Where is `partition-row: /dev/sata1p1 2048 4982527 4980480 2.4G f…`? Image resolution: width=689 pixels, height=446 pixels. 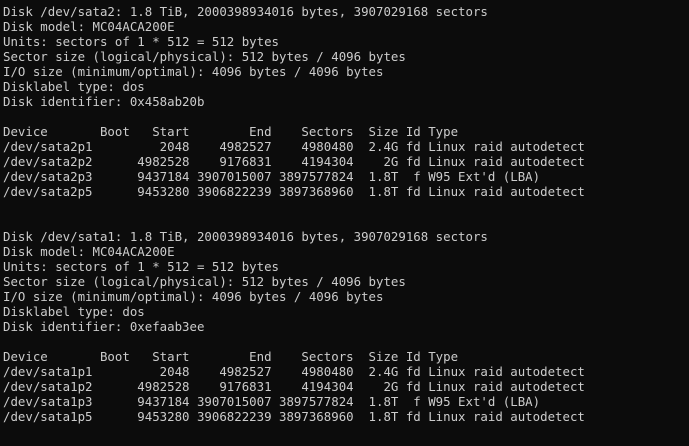 partition-row: /dev/sata1p1 2048 4982527 4980480 2.4G f… is located at coordinates (294, 371).